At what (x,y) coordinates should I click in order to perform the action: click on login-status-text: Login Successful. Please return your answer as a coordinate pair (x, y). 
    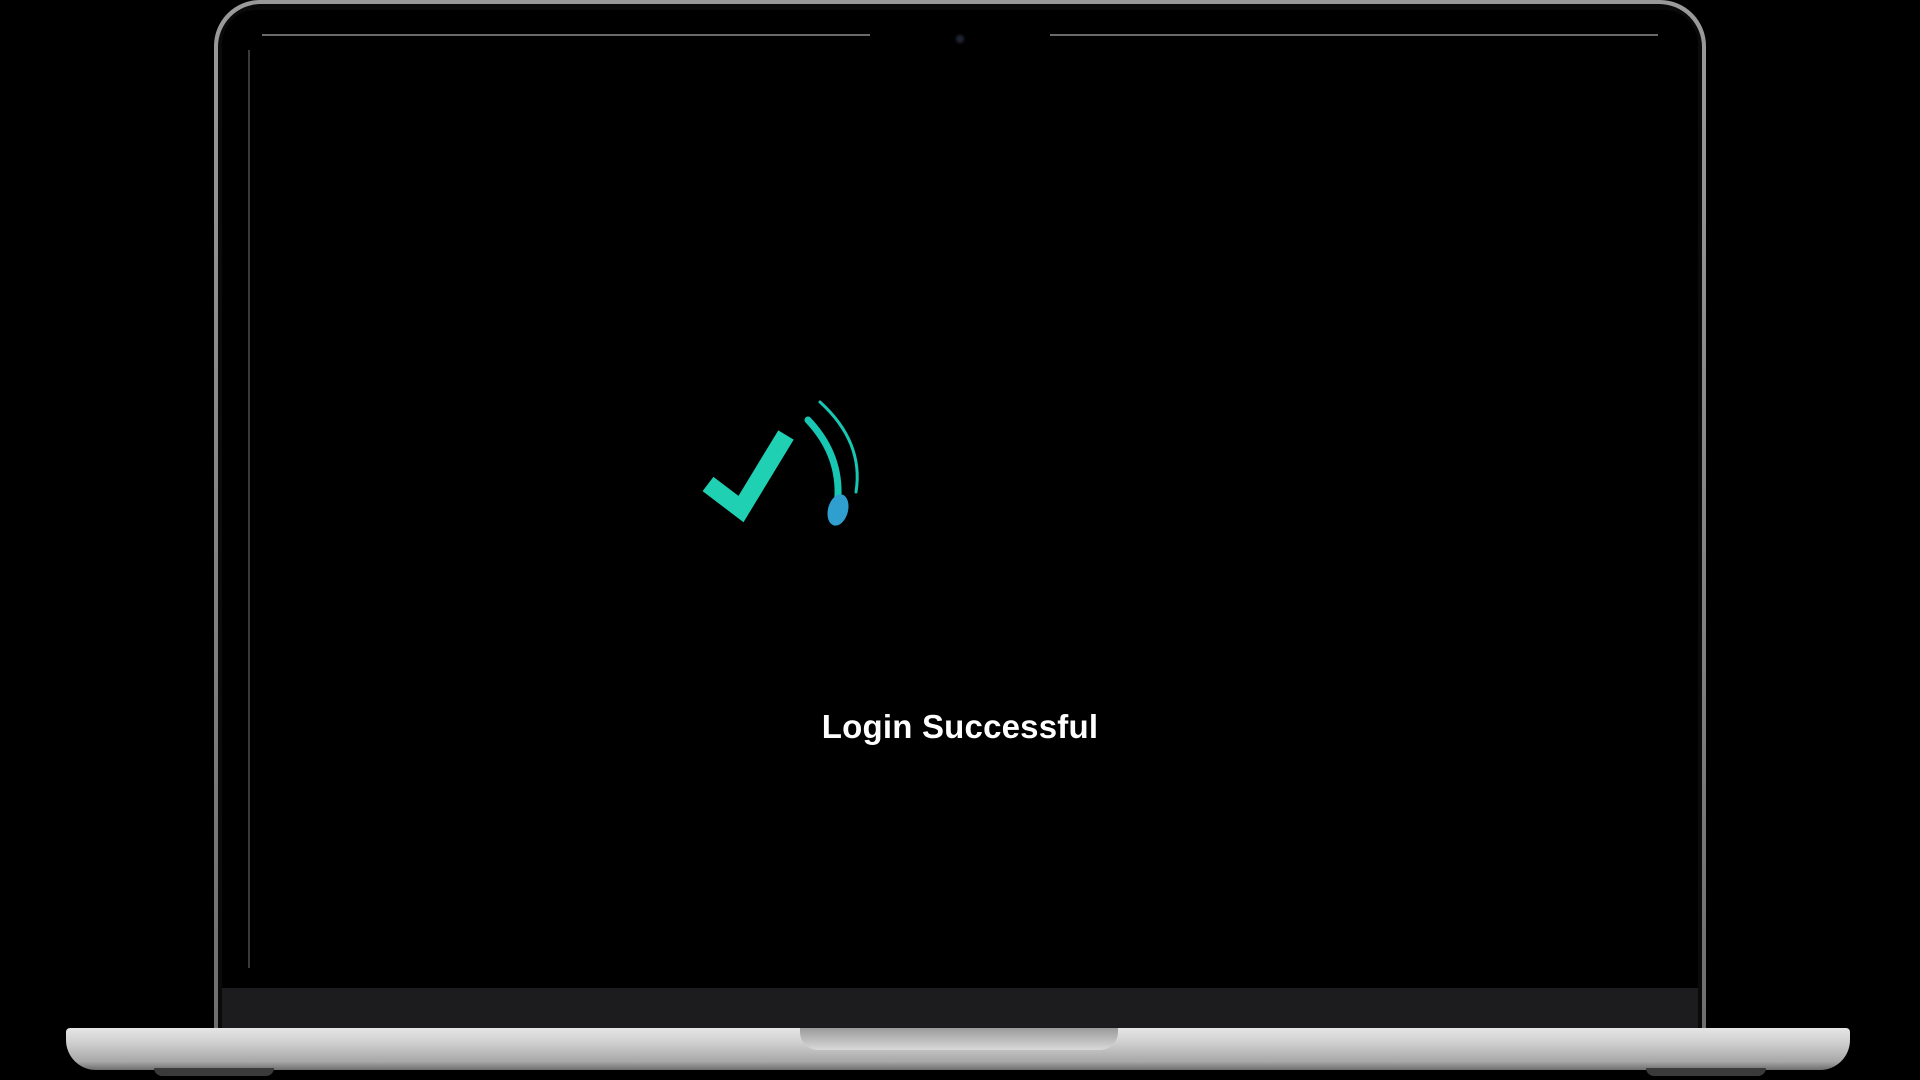
    Looking at the image, I should click on (960, 727).